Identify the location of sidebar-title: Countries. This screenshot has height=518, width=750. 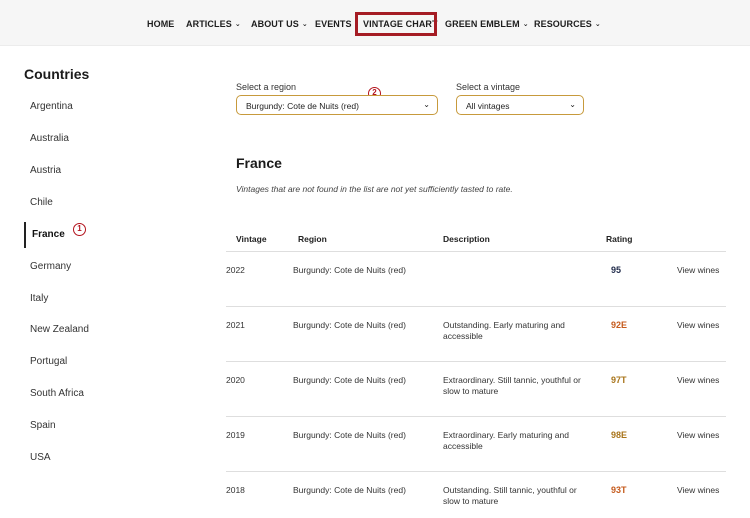
(57, 74).